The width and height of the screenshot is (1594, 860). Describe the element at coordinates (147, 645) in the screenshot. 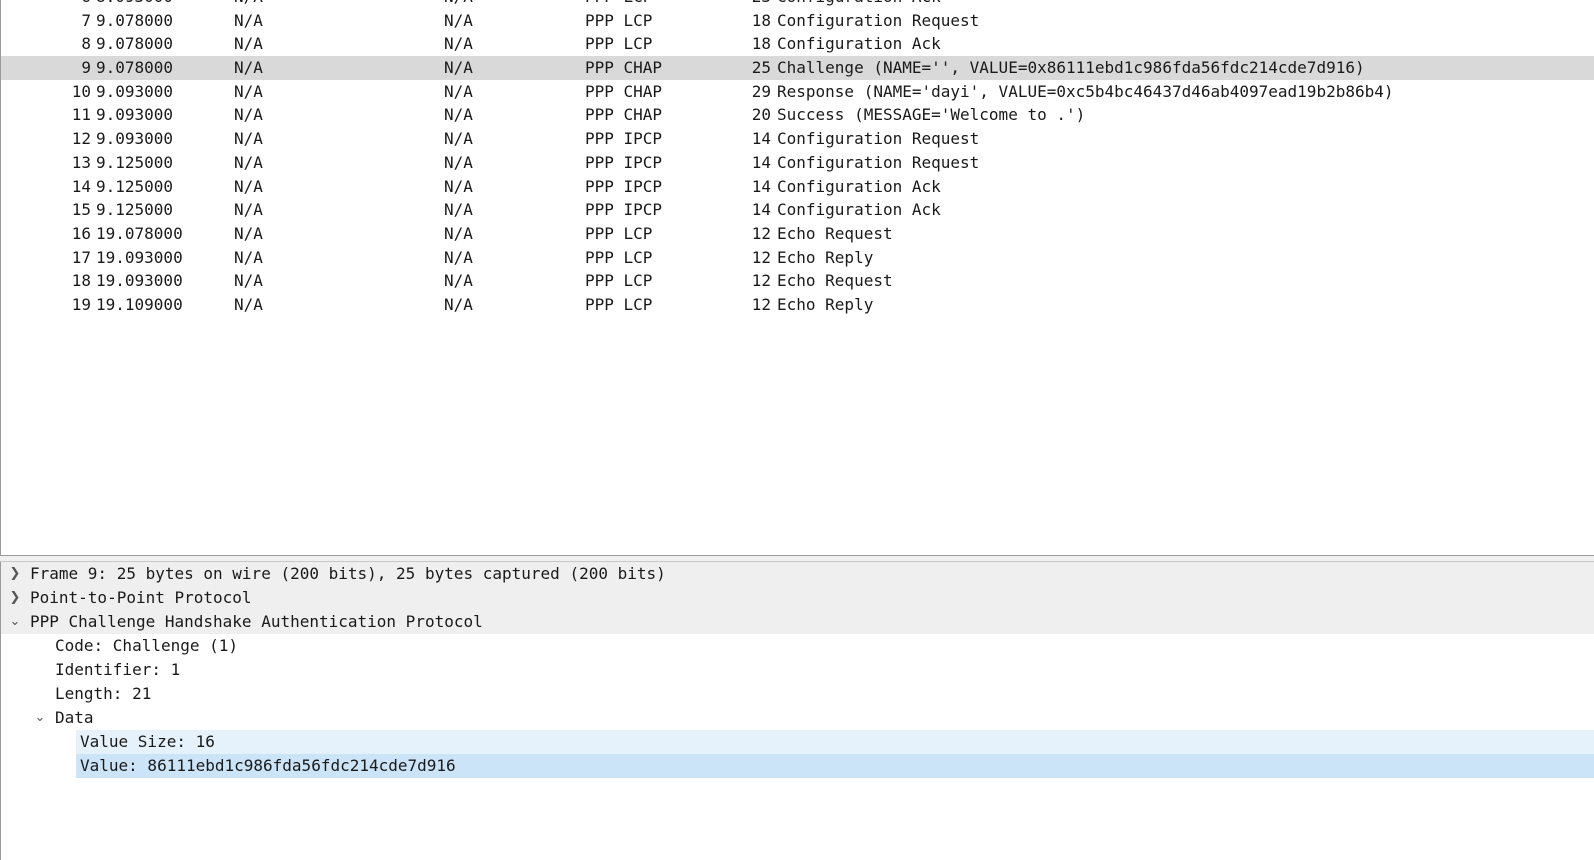

I see `tree-item-label: Code: Challenge (1)` at that location.